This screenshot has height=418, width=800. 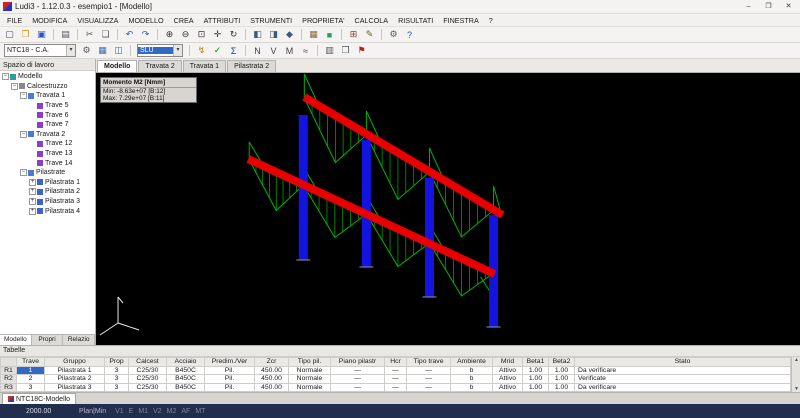 I want to click on code-settings-icon: ⚙, so click(x=86, y=51).